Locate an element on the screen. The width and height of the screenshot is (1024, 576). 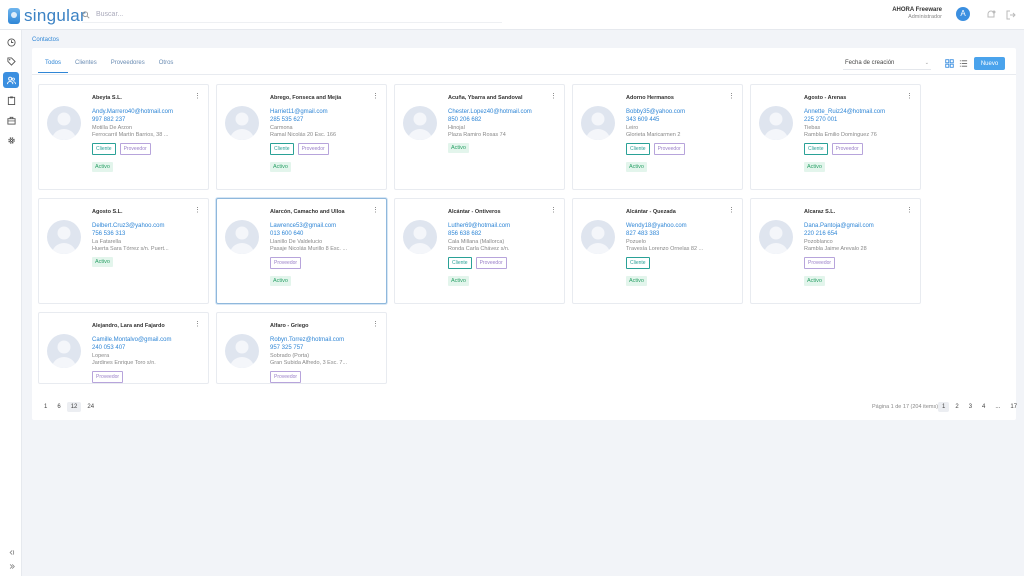
contact-name: Alcántar - Quezada is located at coordinates (651, 212).